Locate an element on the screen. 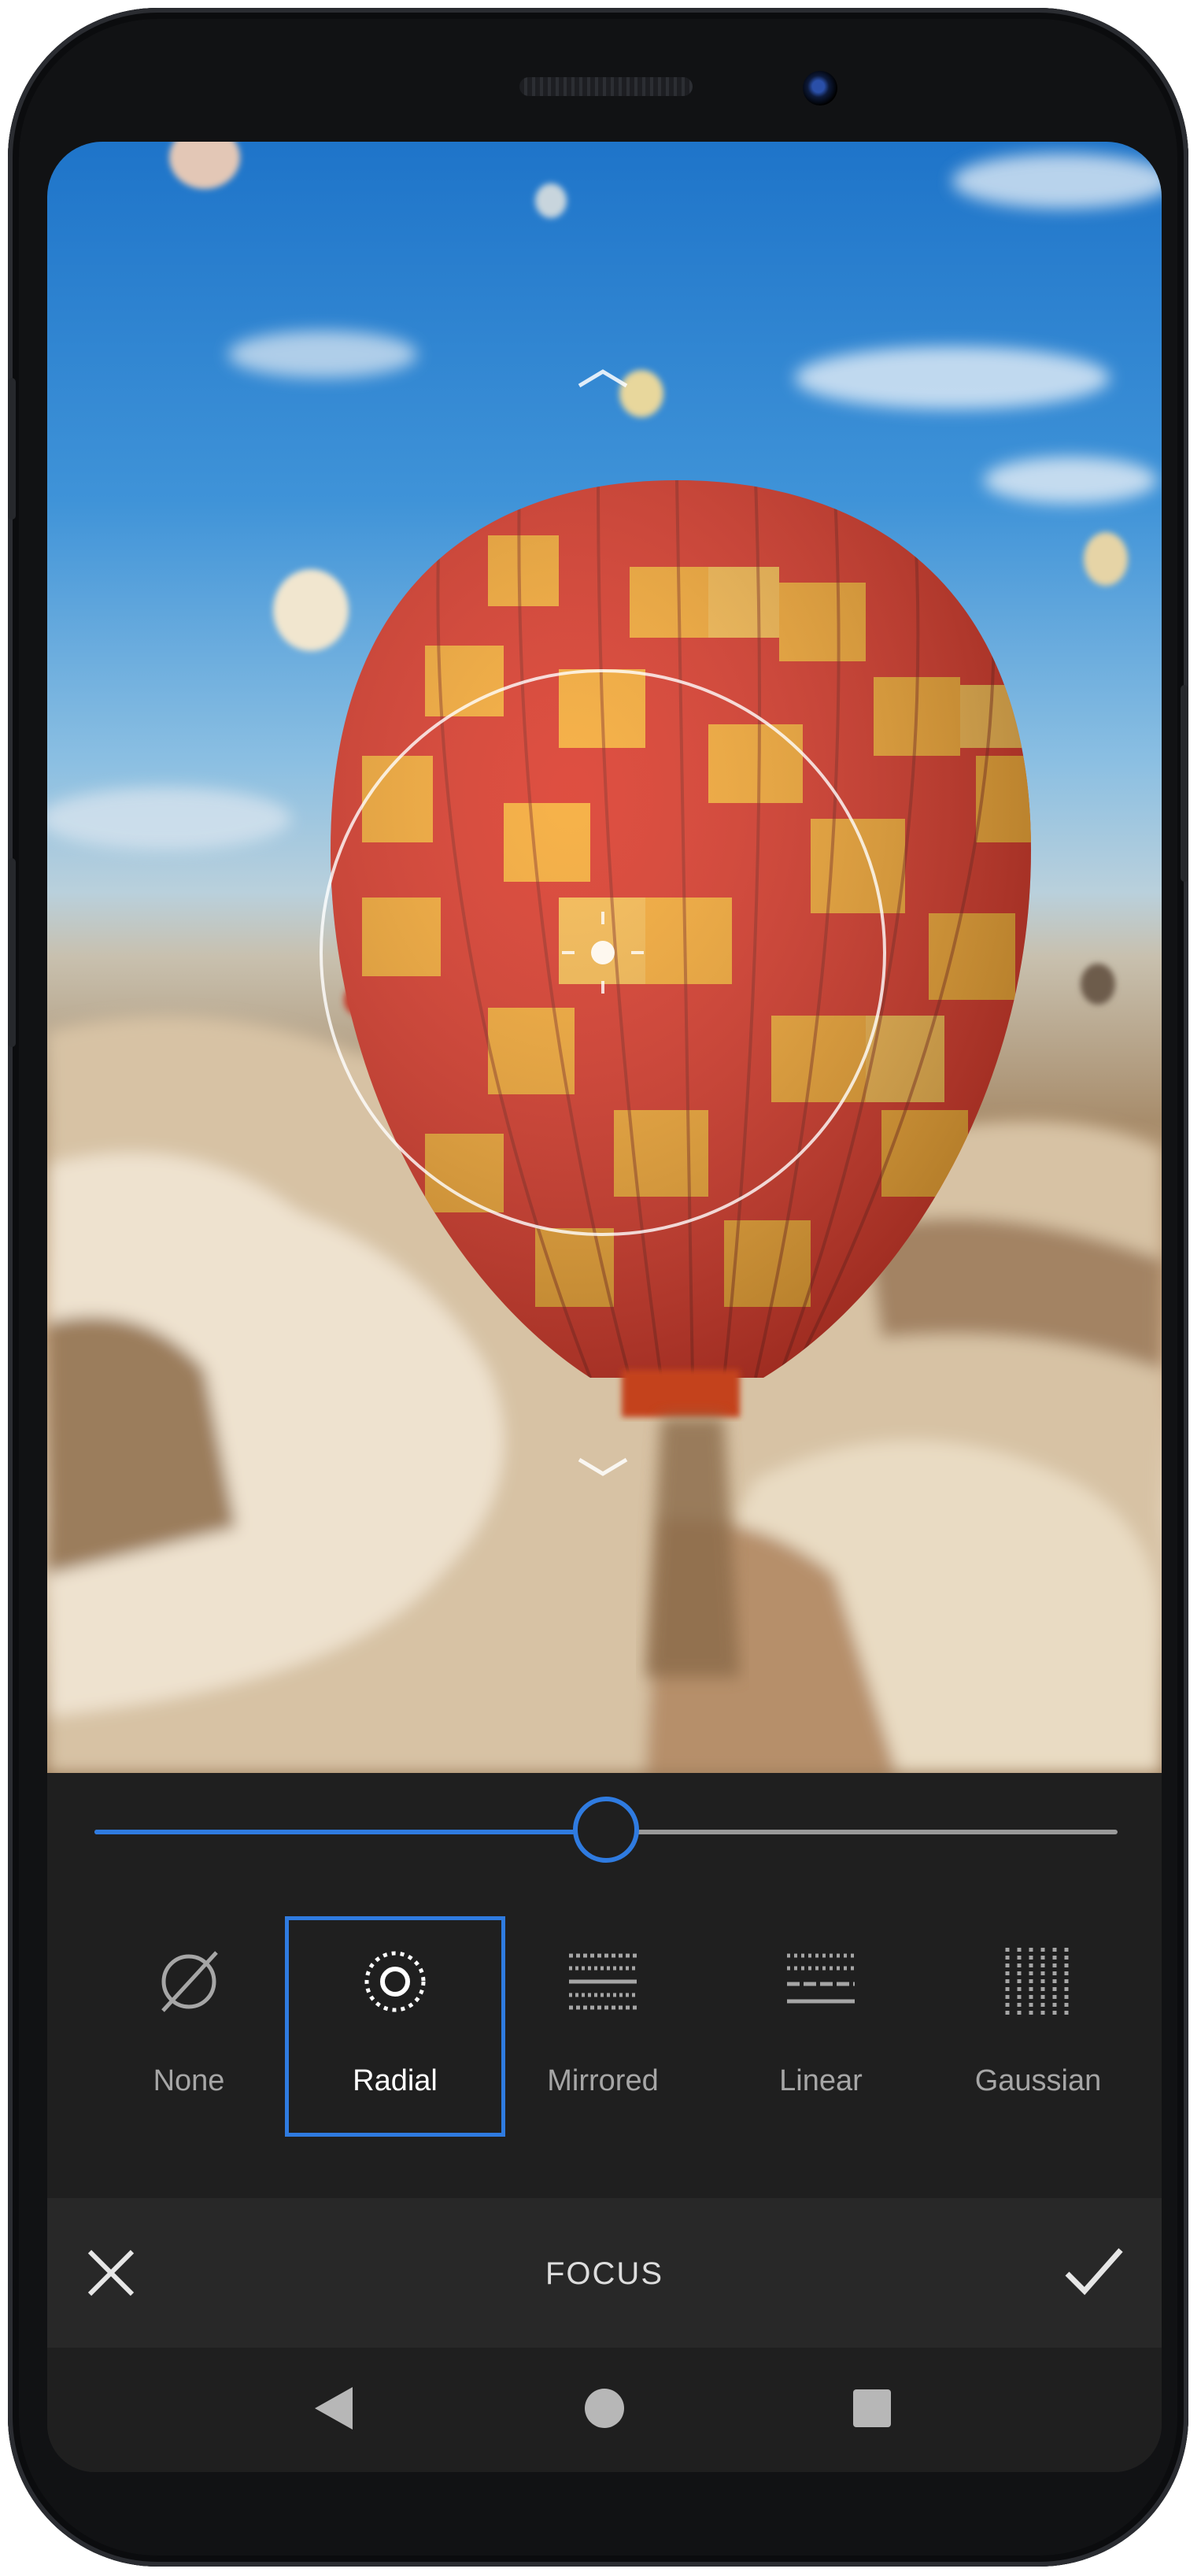  focus-mode-mirrored: Mirrored is located at coordinates (603, 2026).